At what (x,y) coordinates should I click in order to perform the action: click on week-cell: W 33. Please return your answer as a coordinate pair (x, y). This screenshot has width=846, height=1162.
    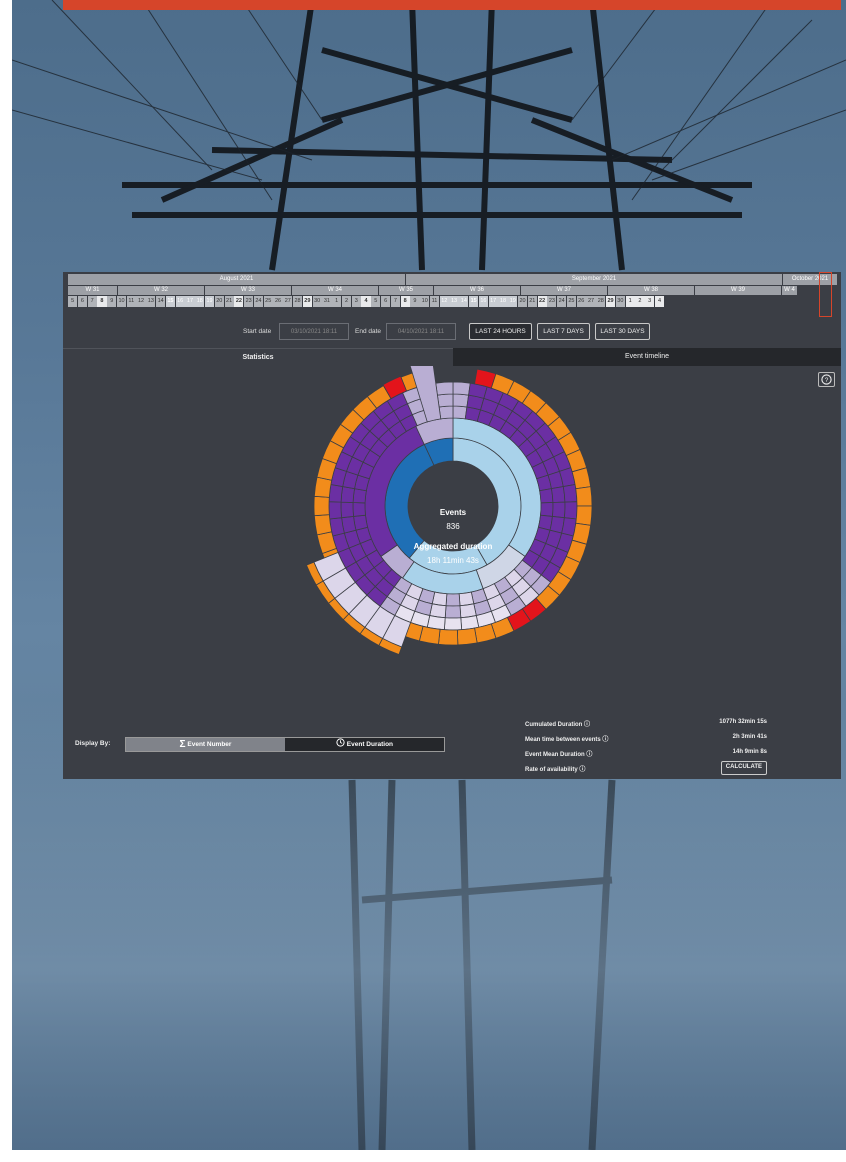
    Looking at the image, I should click on (248, 290).